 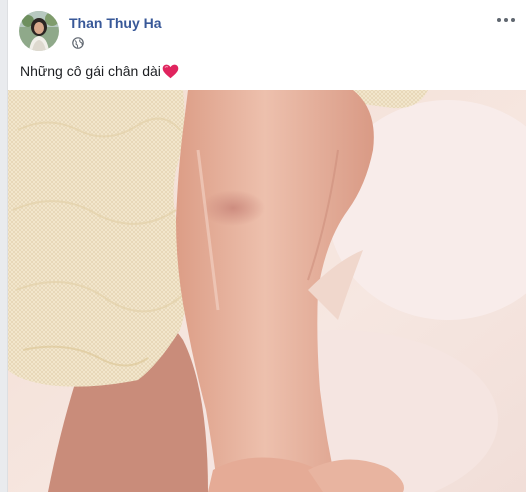 I want to click on post-header: Than Thuy Ha, so click(x=267, y=30).